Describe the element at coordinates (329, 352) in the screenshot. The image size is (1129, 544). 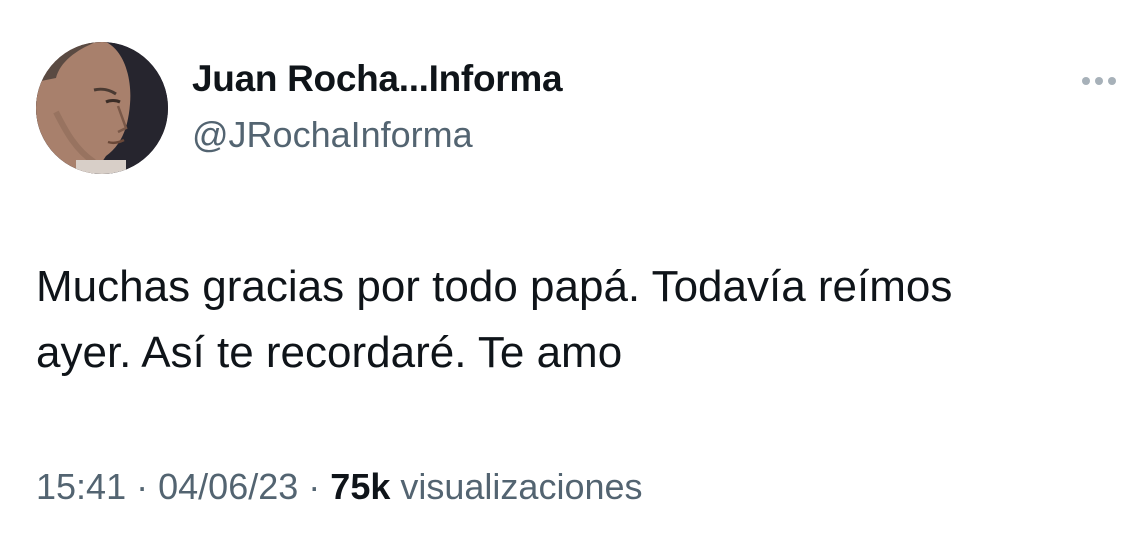
I see `tweet-text-line: ayer. Así te recordaré. Te amo` at that location.